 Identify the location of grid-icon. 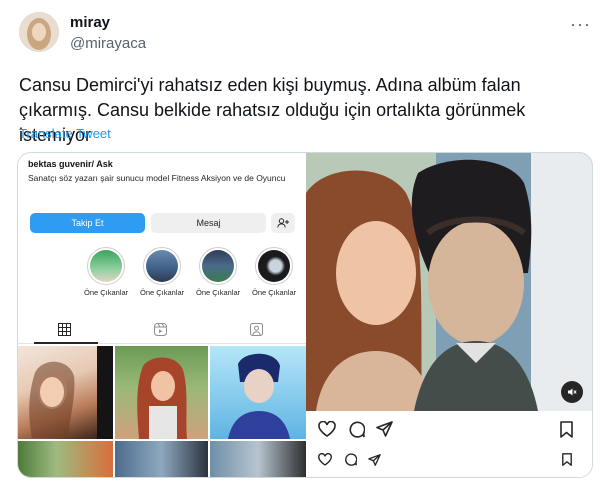
(64, 331).